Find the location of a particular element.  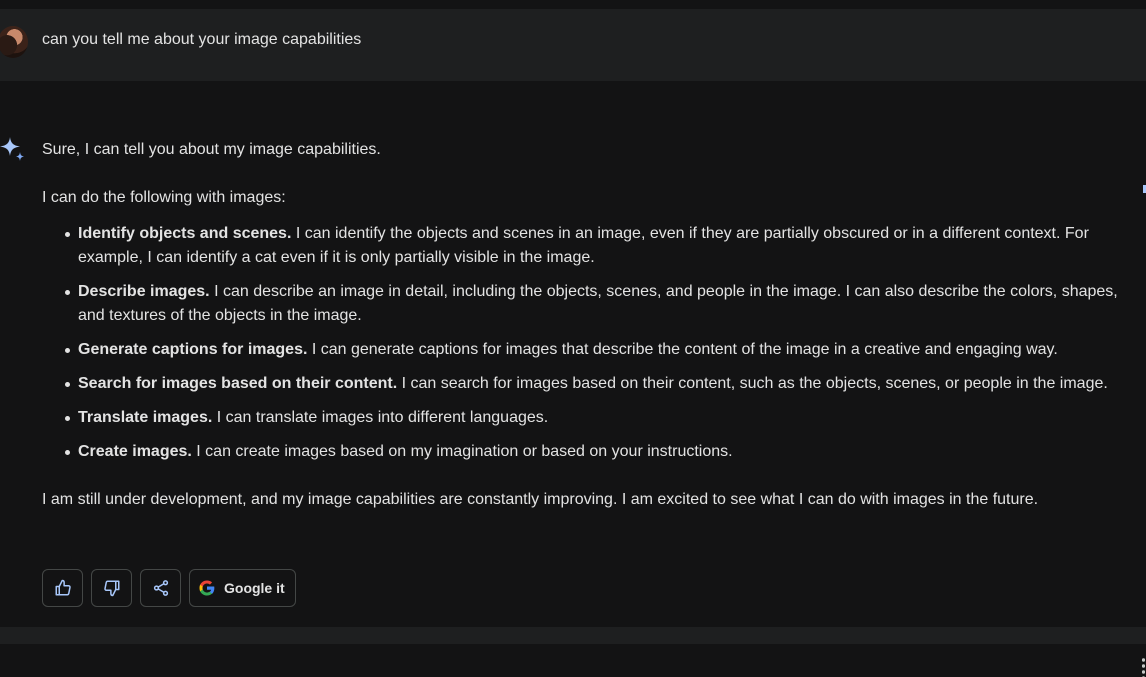

thumbs-up-button is located at coordinates (62, 588).